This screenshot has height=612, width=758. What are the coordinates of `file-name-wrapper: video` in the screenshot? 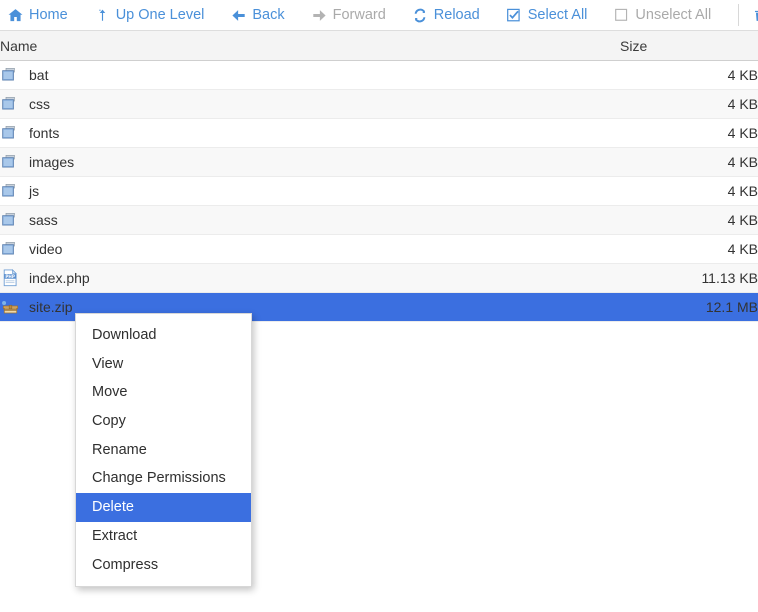 It's located at (310, 249).